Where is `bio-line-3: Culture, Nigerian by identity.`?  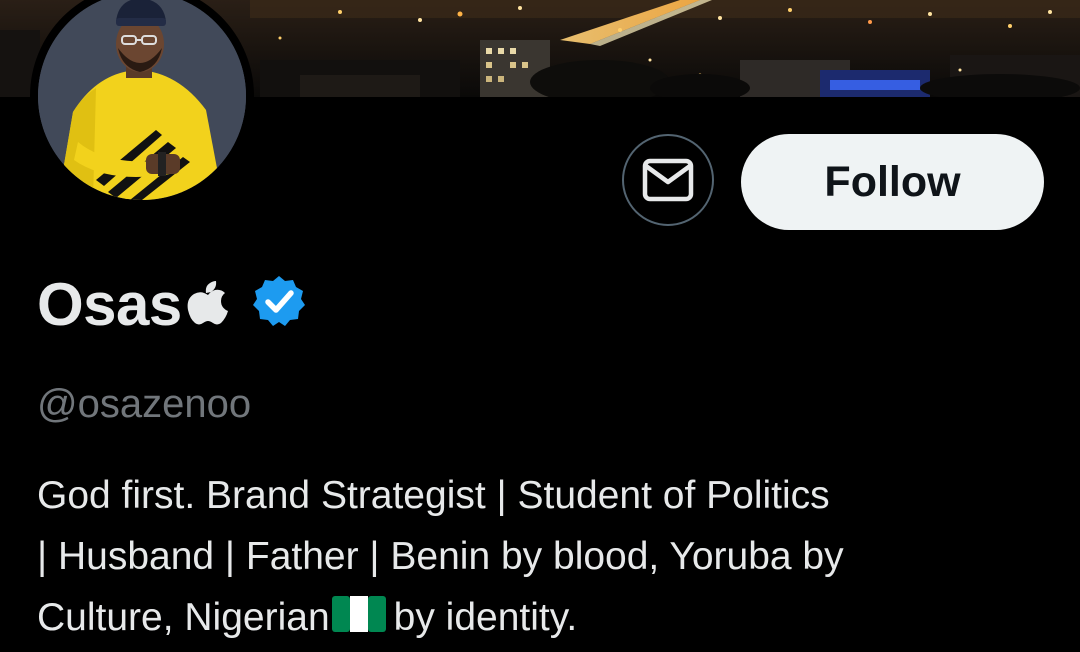
bio-line-3: Culture, Nigerian by identity. is located at coordinates (537, 619).